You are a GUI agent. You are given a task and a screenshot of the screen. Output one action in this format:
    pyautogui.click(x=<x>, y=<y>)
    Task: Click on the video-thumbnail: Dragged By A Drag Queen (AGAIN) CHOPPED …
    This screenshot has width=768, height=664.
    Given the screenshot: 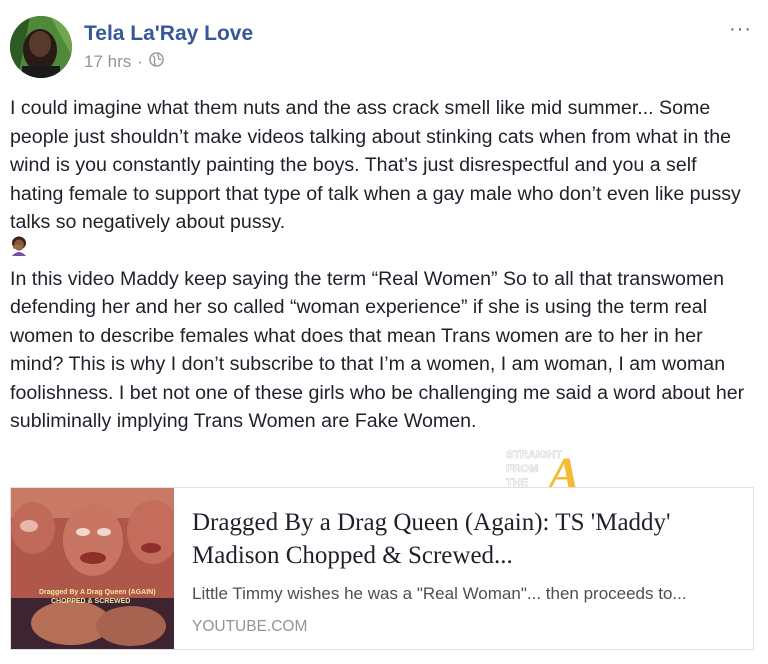 What is the action you would take?
    pyautogui.click(x=92, y=568)
    